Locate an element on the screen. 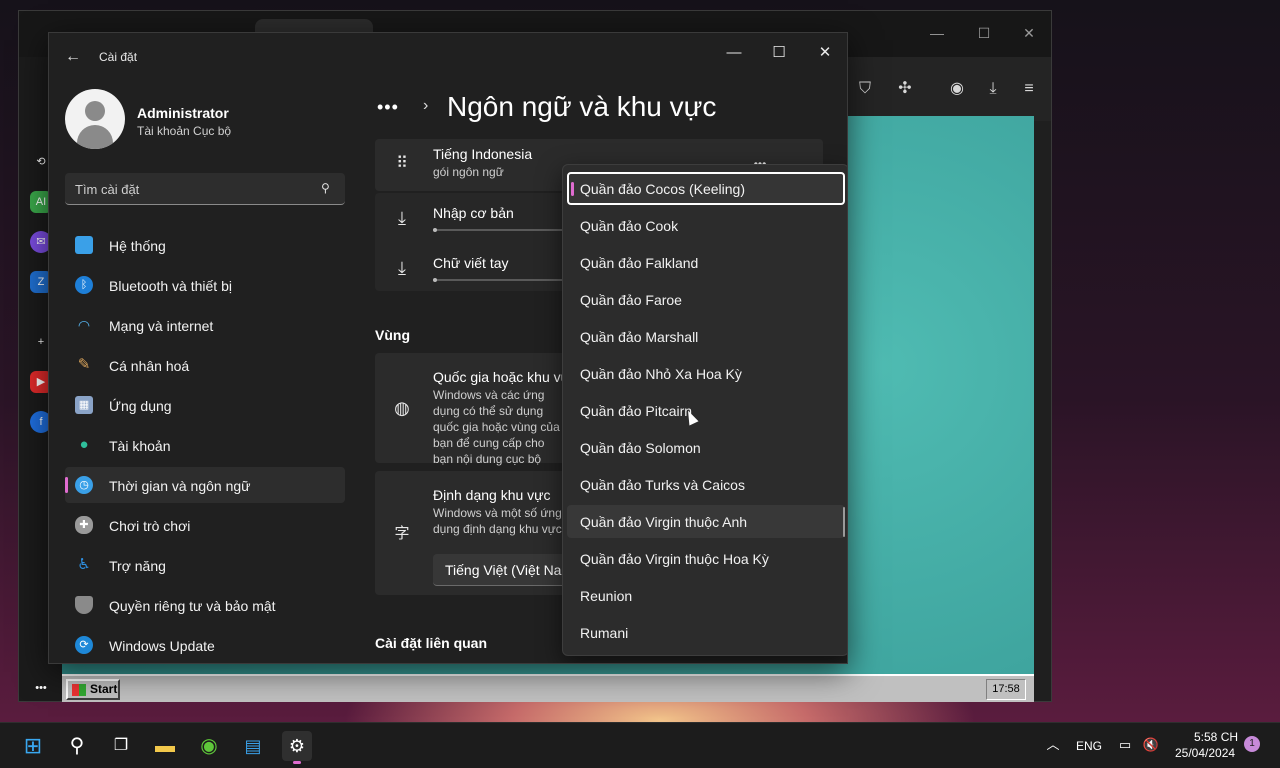 The image size is (1280, 768). back-button: ← is located at coordinates (73, 57).